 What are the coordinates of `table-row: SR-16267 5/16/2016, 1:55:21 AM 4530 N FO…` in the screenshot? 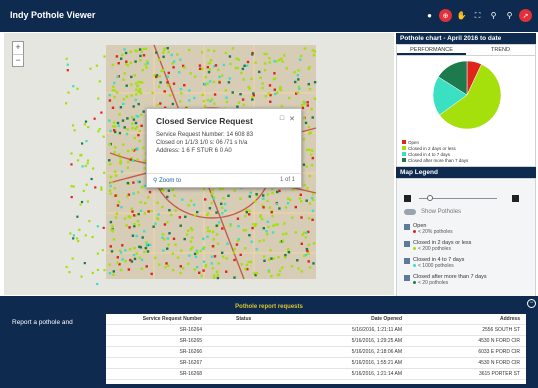 It's located at (316, 363).